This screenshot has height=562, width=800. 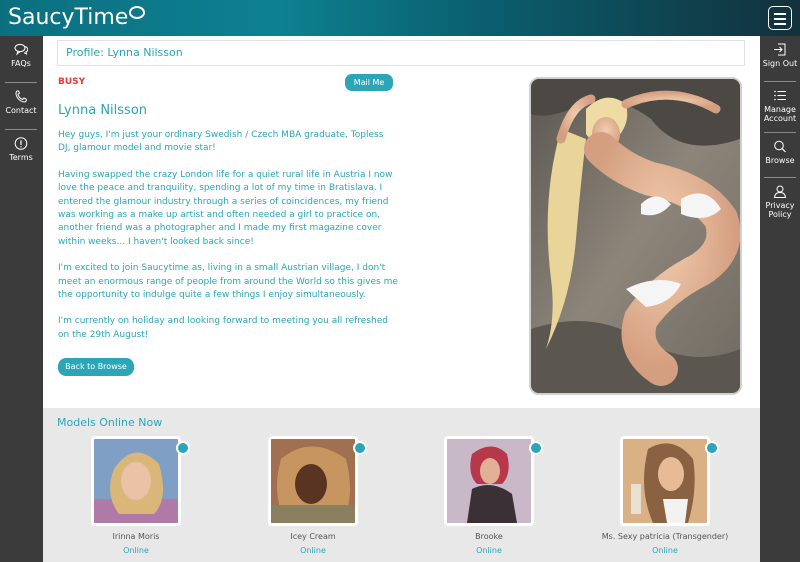 What do you see at coordinates (780, 63) in the screenshot?
I see `sidebar-item-label: Sign Out` at bounding box center [780, 63].